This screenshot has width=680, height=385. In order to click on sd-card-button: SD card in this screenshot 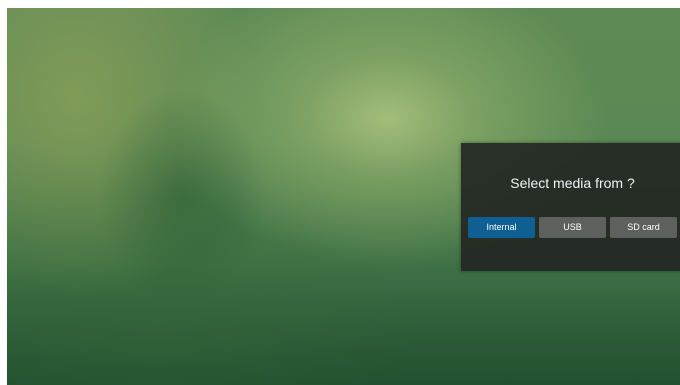, I will do `click(643, 227)`.